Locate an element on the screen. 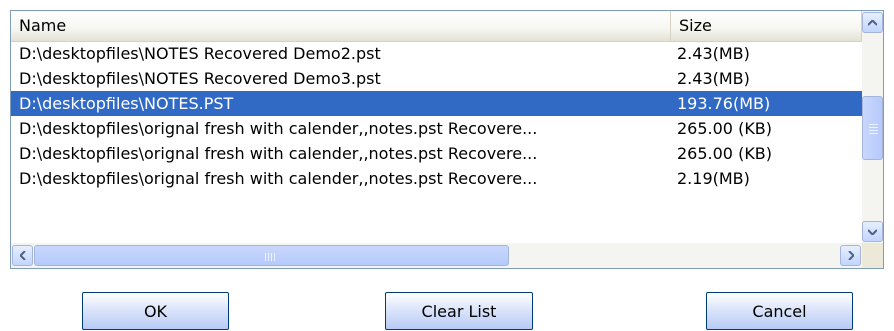 The image size is (894, 331). list-header: Name Size is located at coordinates (436, 26).